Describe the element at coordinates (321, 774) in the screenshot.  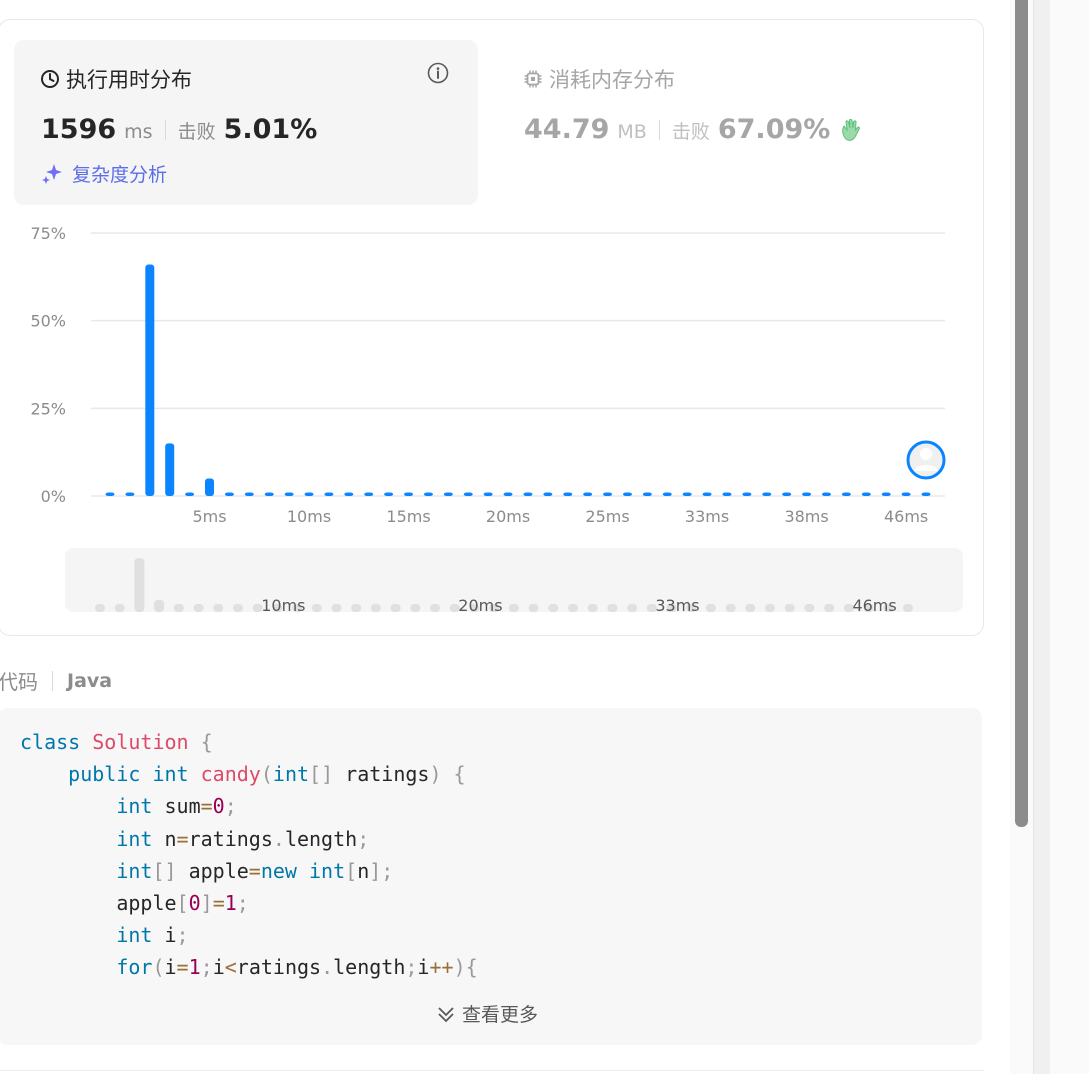
I see `code-token: []` at that location.